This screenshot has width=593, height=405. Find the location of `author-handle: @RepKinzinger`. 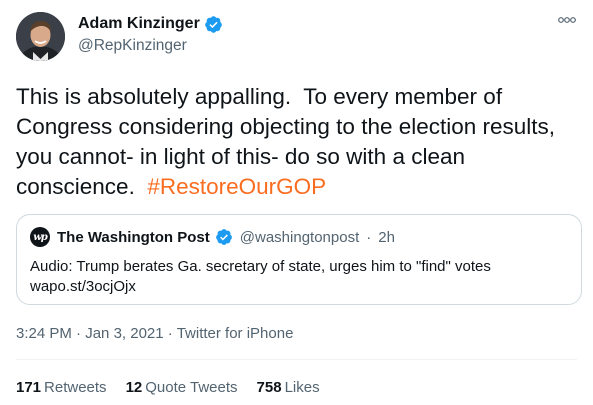

author-handle: @RepKinzinger is located at coordinates (132, 46).